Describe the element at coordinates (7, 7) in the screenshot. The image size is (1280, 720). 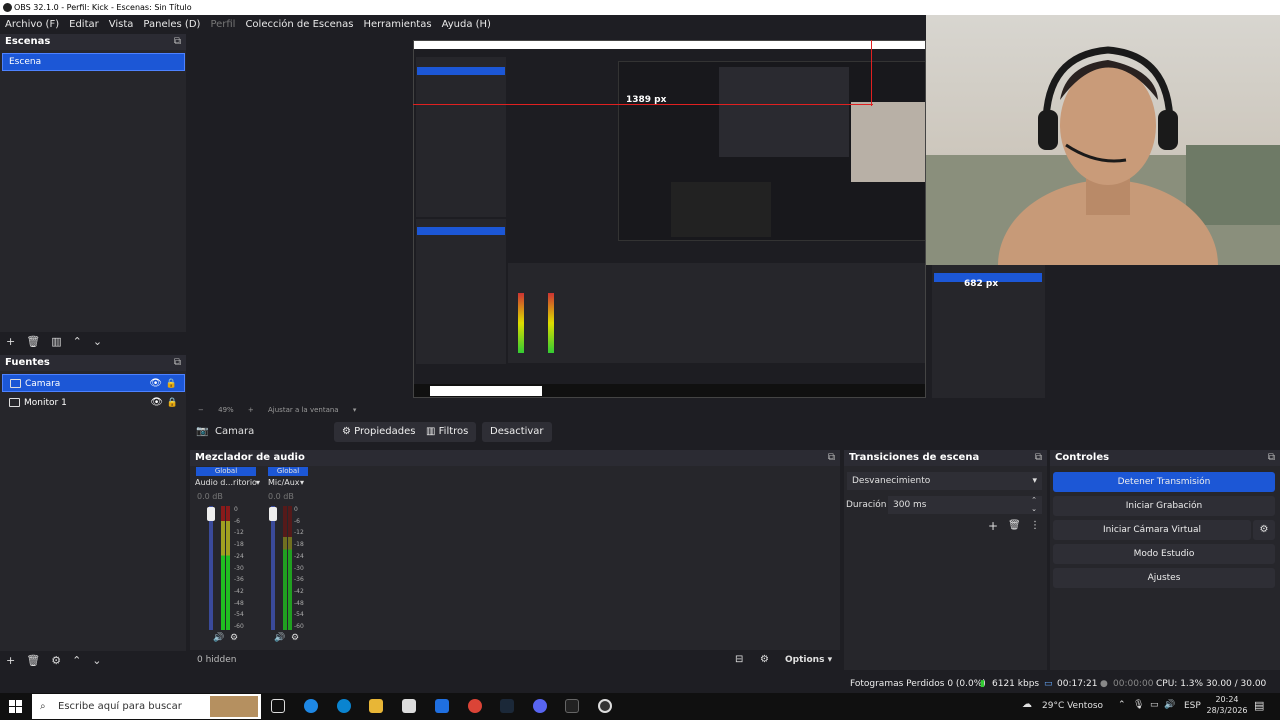
I see `obs-logo-icon` at that location.